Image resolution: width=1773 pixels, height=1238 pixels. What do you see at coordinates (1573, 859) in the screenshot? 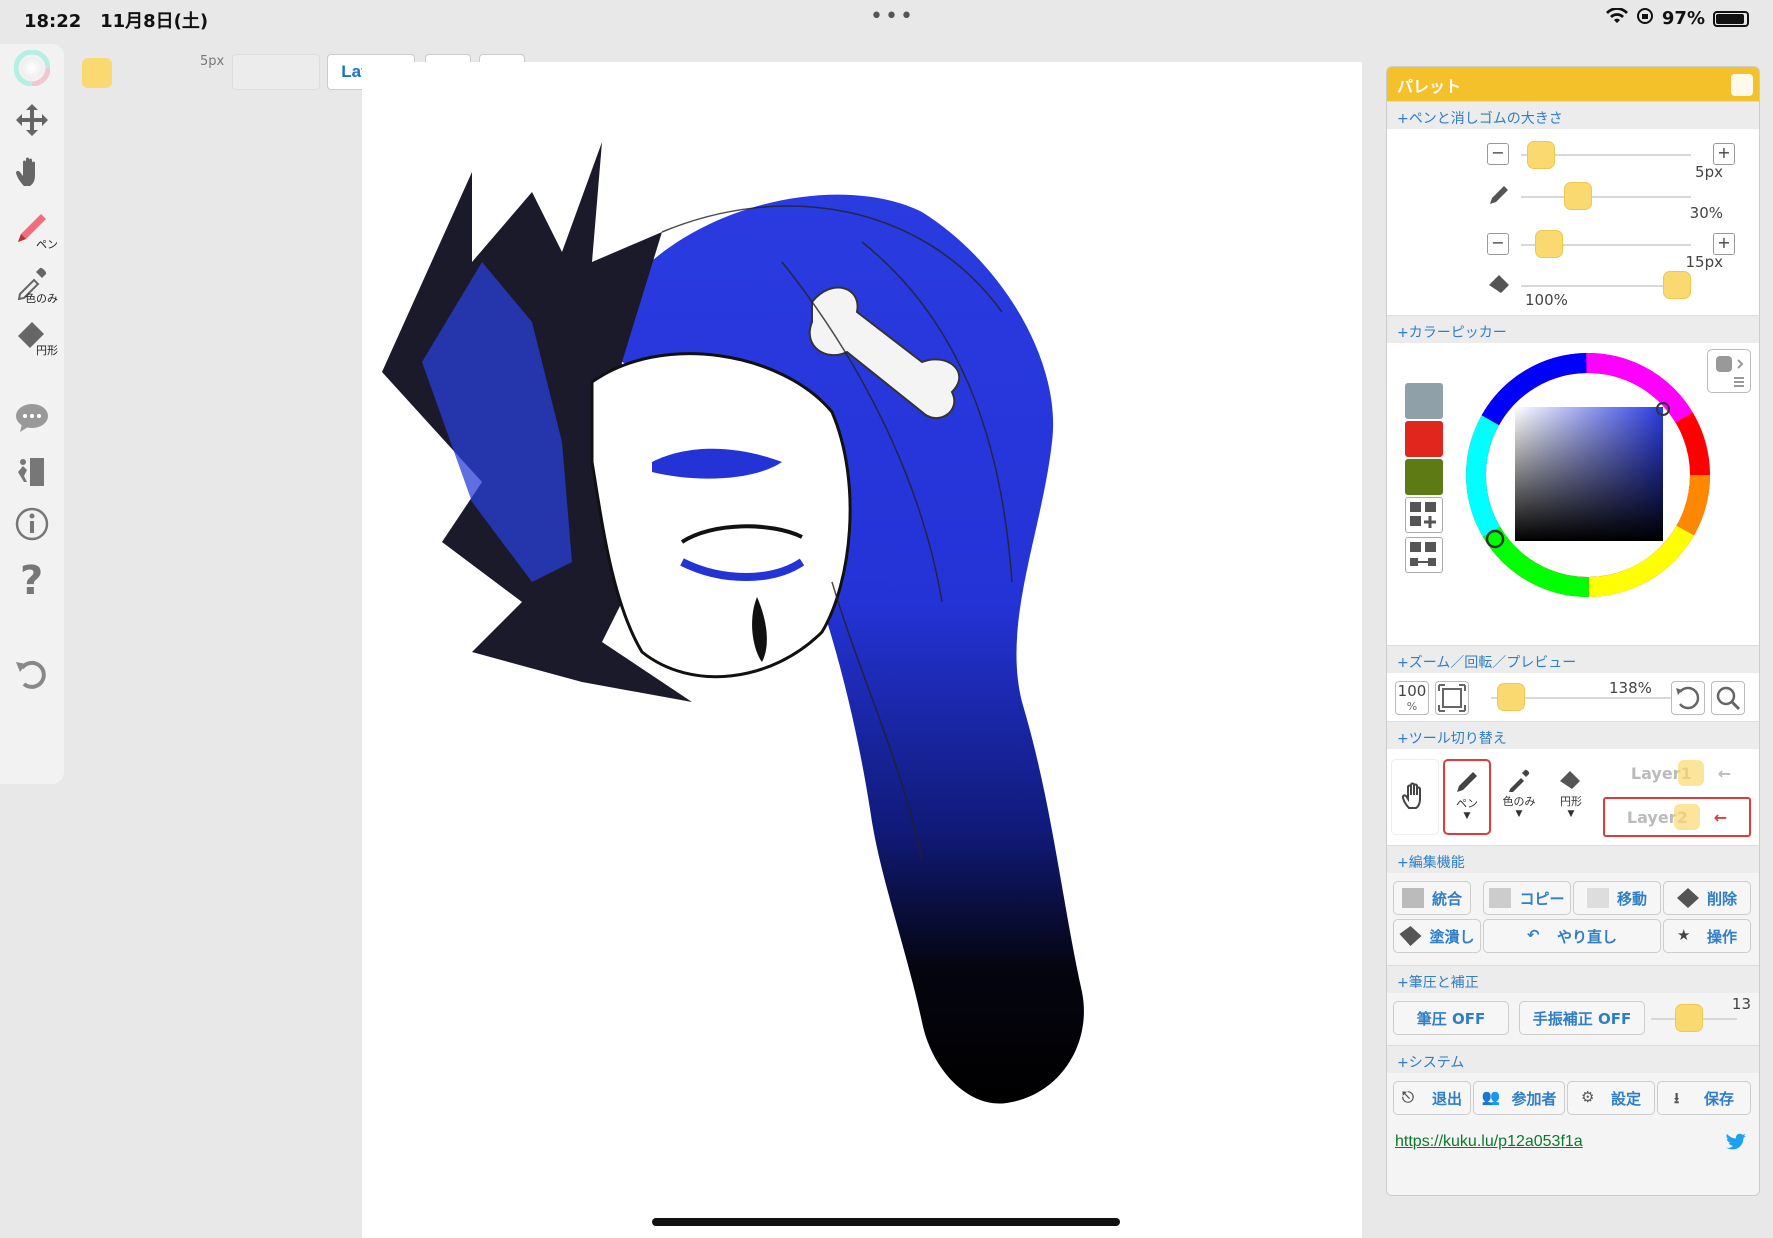
I see `section-edit: +編集機能` at bounding box center [1573, 859].